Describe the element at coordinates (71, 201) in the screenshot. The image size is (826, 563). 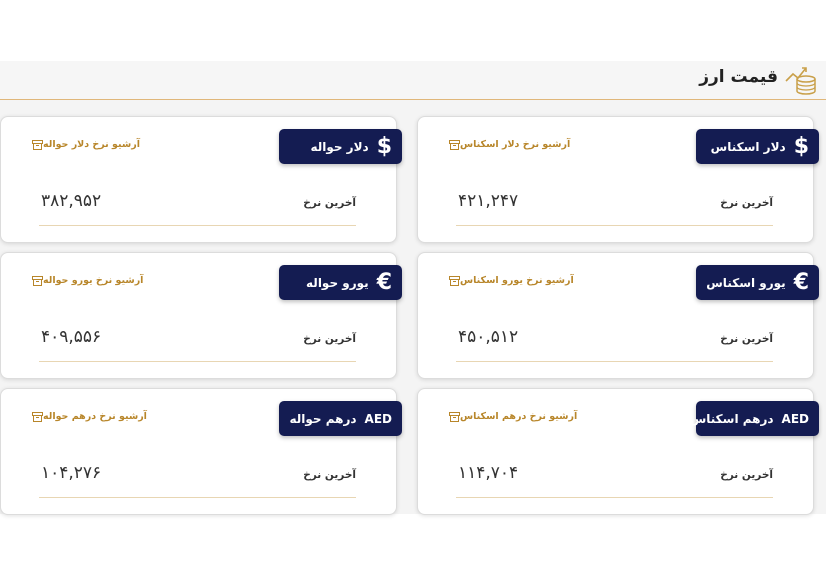
I see `rate-value: ۳۸۲,۹۵۲` at that location.